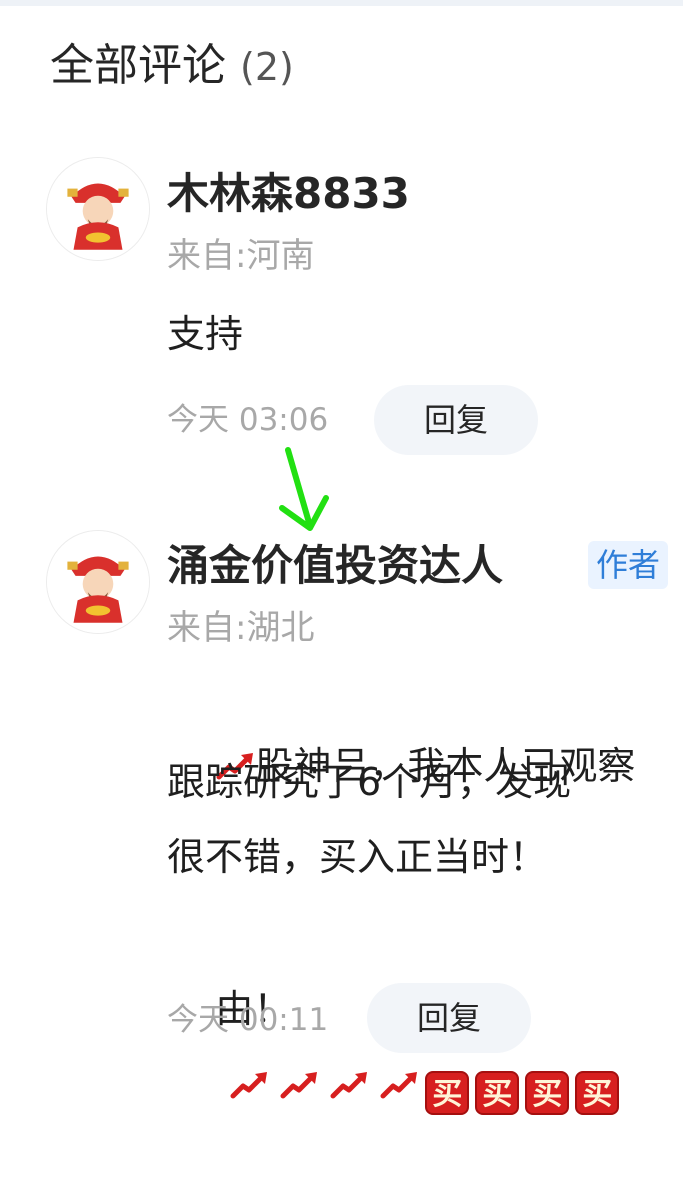 Image resolution: width=683 pixels, height=1199 pixels. Describe the element at coordinates (288, 194) in the screenshot. I see `comment-author: 木林森8833` at that location.